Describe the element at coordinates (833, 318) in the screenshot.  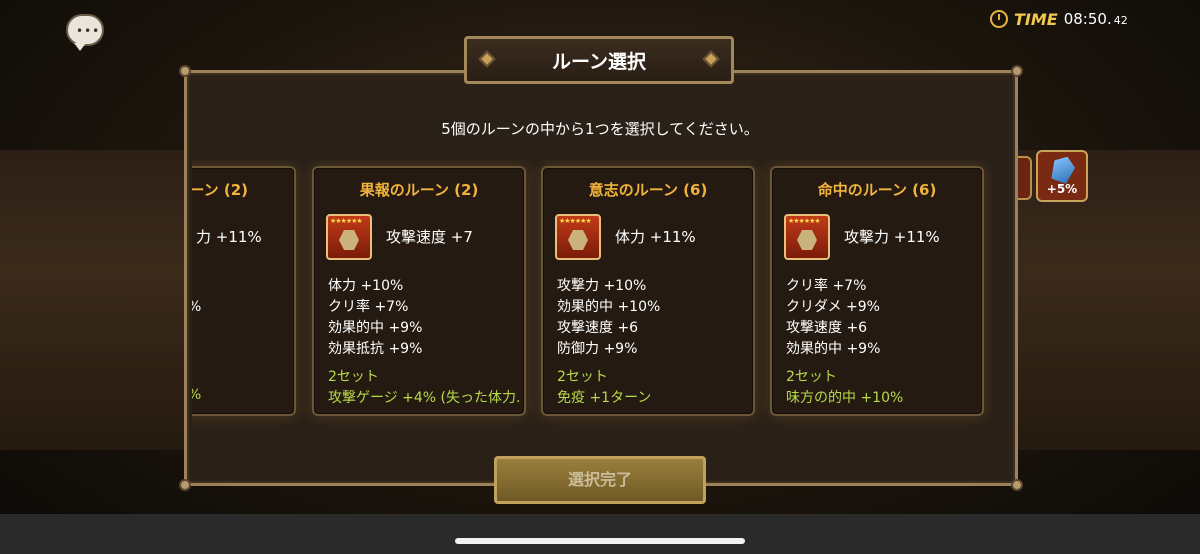
I see `rune-substats: クリ率 +7% クリダメ +9% 攻撃速度 +6 効果的中 +9%` at that location.